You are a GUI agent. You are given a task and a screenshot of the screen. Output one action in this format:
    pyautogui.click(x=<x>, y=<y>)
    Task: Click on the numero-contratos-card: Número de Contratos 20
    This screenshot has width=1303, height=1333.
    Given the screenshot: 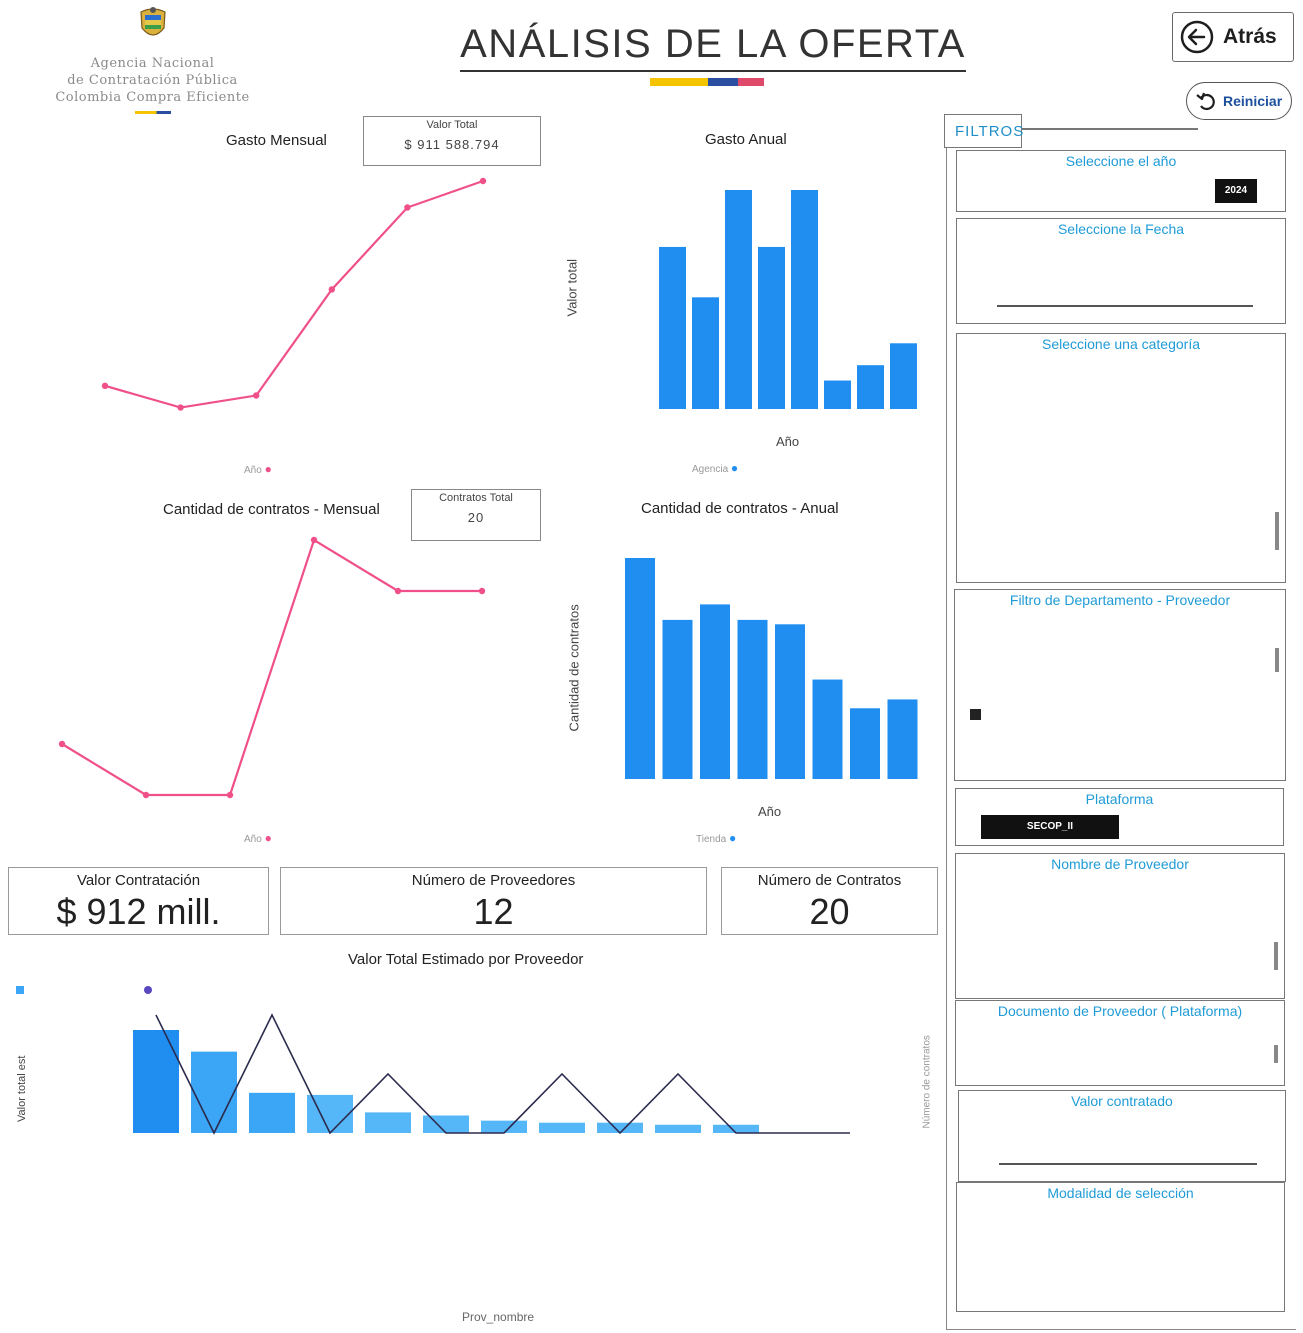 What is the action you would take?
    pyautogui.click(x=829, y=901)
    